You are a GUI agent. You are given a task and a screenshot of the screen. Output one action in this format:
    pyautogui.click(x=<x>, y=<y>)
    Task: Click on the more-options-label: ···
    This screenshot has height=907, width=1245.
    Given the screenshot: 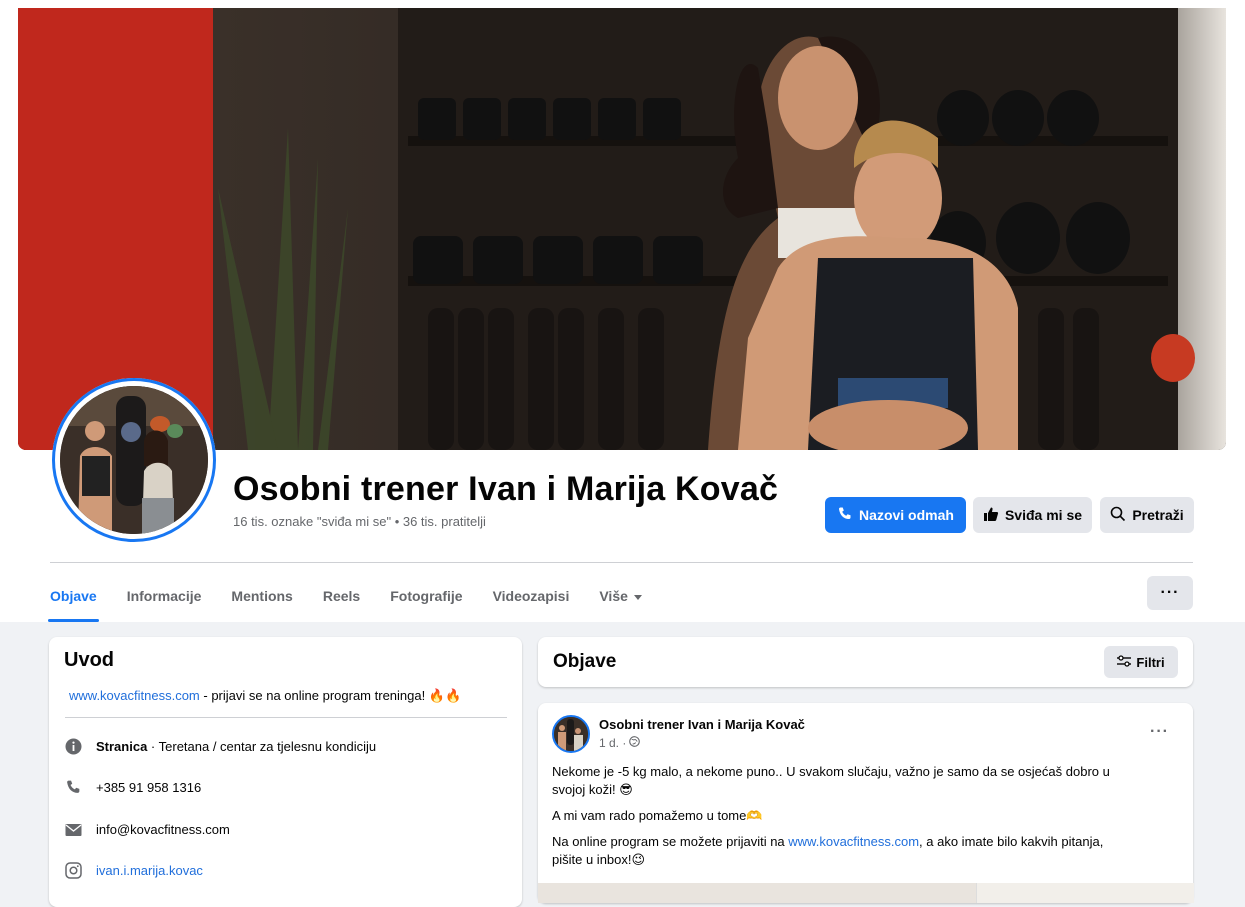 What is the action you would take?
    pyautogui.click(x=1170, y=592)
    